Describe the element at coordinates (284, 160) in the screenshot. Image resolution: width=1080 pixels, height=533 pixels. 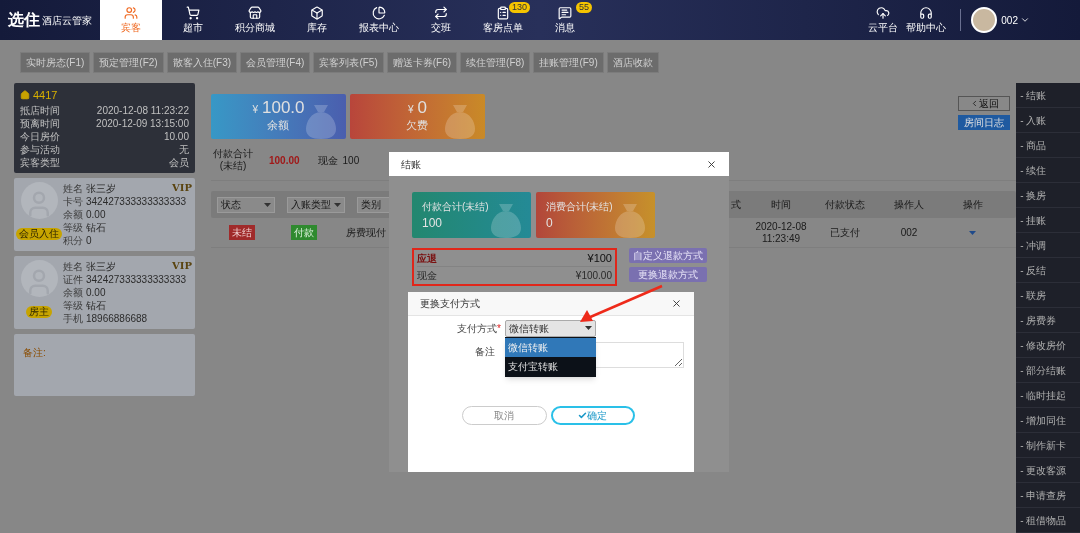
I see `total-value: 100.00` at that location.